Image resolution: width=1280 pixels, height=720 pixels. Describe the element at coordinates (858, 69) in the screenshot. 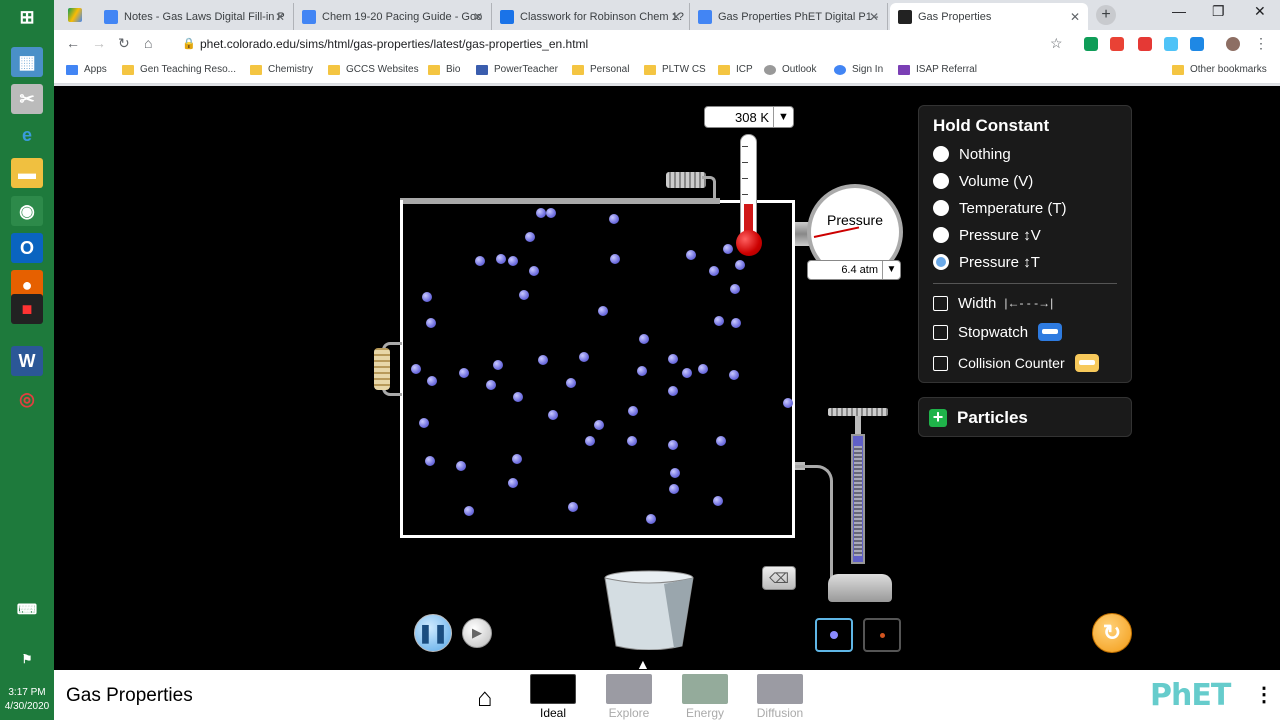

I see `bookmark-sign-in: Sign In` at that location.